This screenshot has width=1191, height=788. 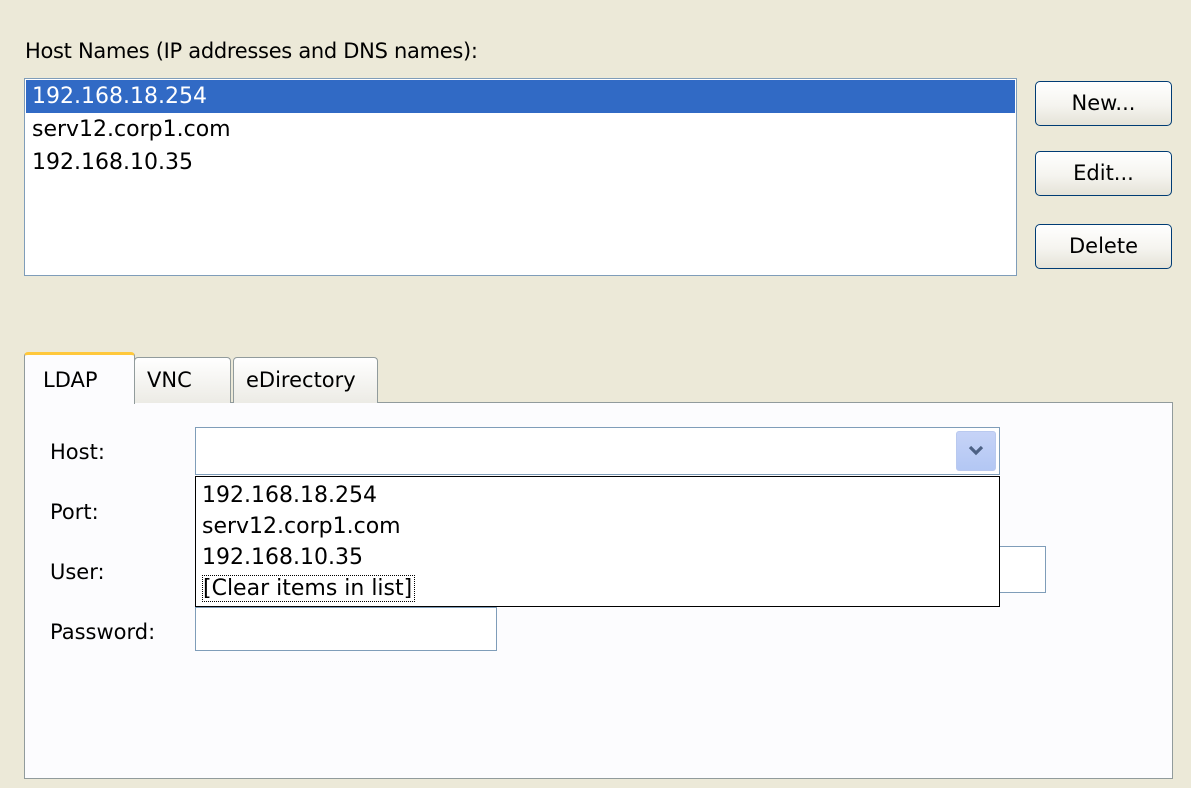 I want to click on chevron-down-icon, so click(x=976, y=451).